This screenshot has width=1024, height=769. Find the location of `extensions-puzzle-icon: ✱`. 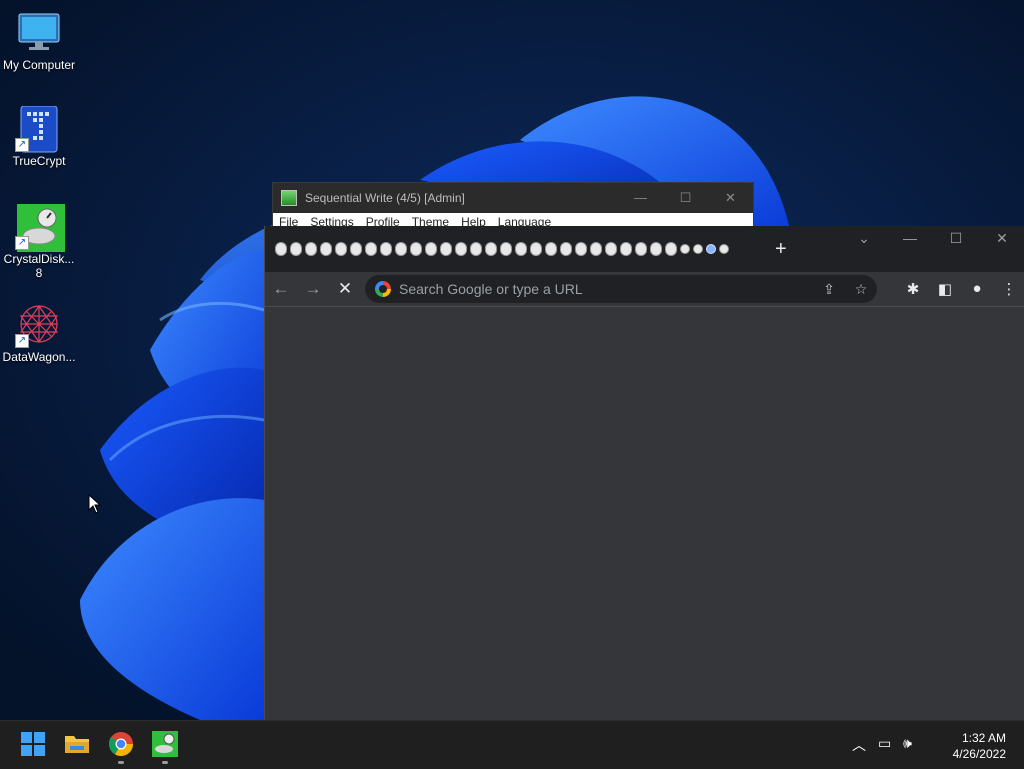

extensions-puzzle-icon: ✱ is located at coordinates (913, 289).